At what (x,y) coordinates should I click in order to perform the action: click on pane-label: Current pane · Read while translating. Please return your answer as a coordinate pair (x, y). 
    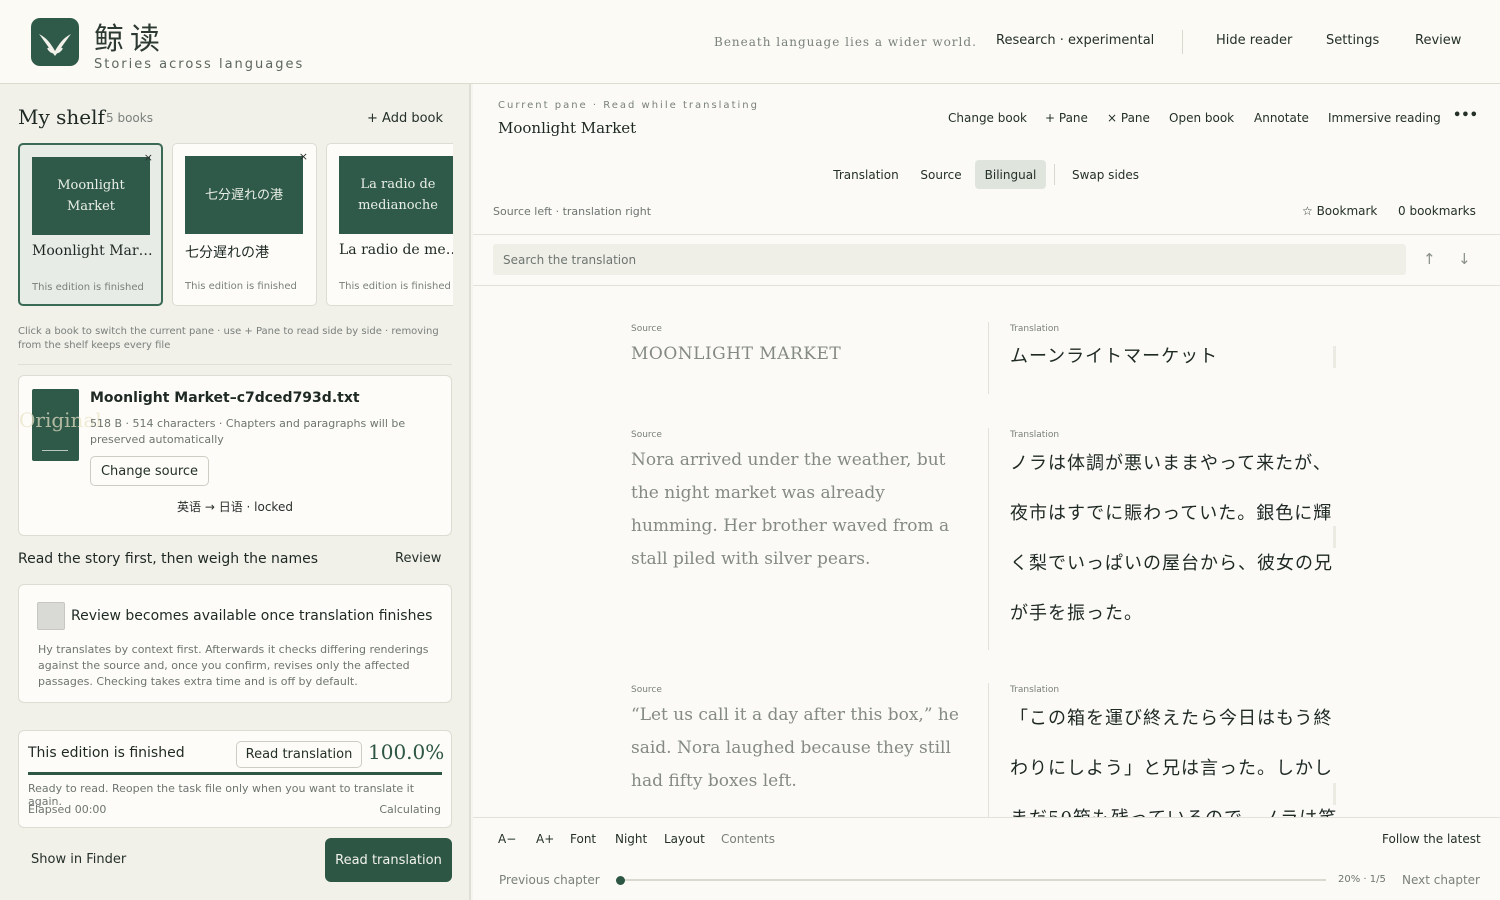
    Looking at the image, I should click on (628, 105).